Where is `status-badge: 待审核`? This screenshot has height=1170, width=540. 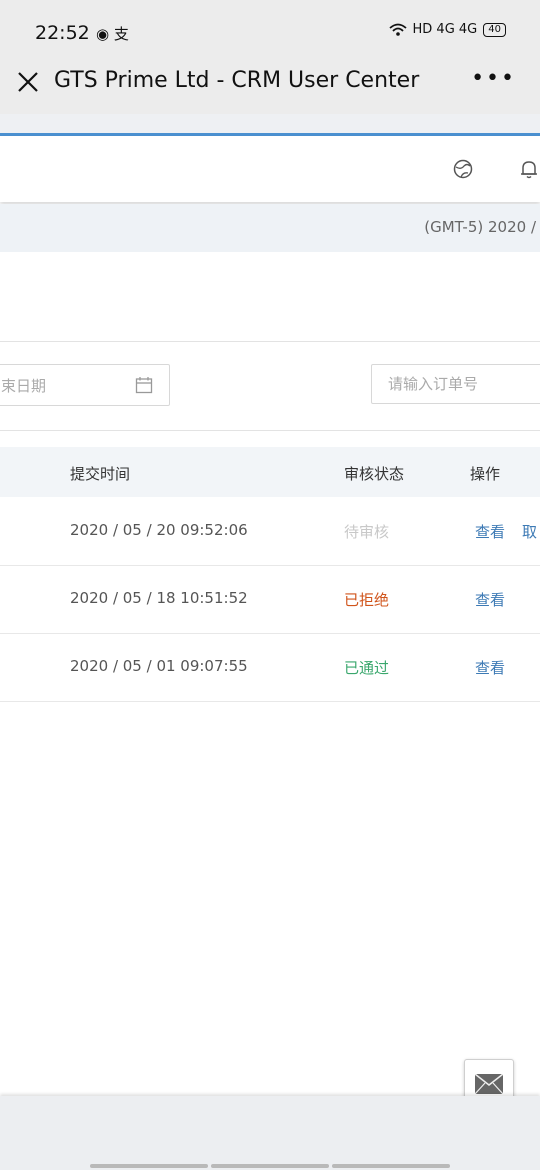 status-badge: 待审核 is located at coordinates (367, 532).